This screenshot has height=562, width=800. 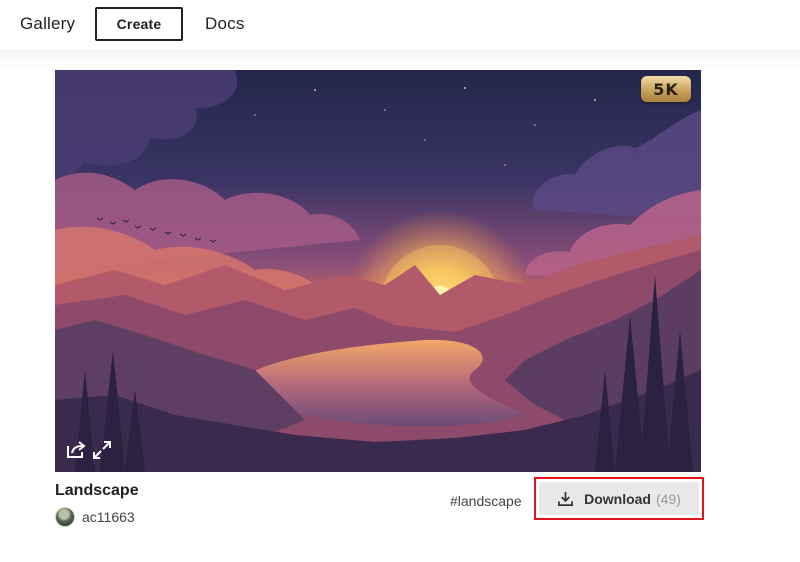 What do you see at coordinates (47, 24) in the screenshot?
I see `nav-gallery-link: Gallery` at bounding box center [47, 24].